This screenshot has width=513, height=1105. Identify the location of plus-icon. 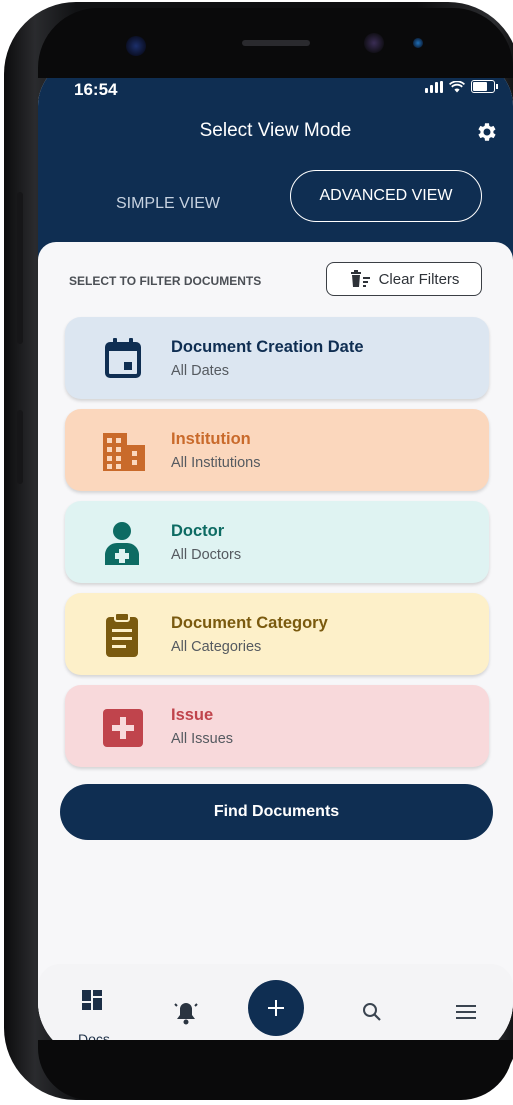
(276, 1008).